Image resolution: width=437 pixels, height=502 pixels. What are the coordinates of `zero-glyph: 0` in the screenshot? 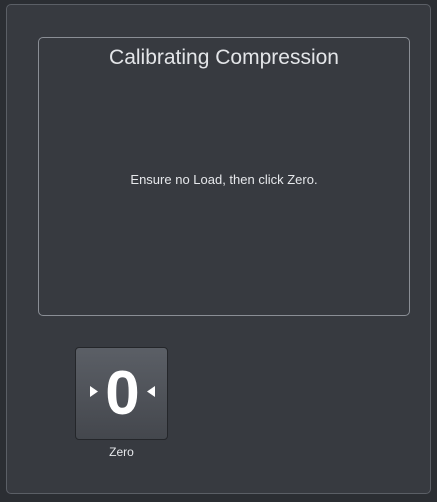 It's located at (122, 393).